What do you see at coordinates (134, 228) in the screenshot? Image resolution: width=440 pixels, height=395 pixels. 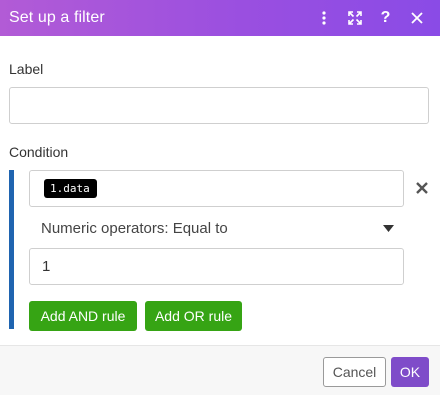 I see `operator-value: Numeric operators: Equal to` at bounding box center [134, 228].